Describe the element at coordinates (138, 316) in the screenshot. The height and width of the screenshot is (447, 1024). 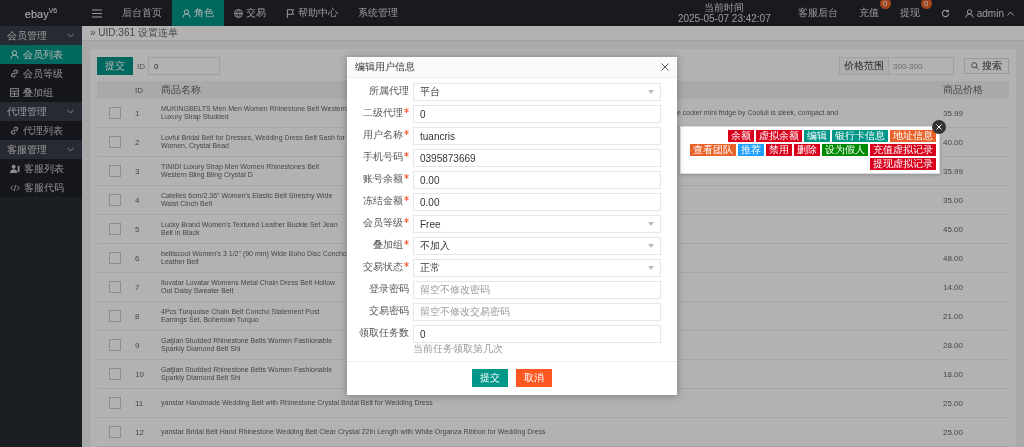
I see `table-cell-text: 8` at that location.